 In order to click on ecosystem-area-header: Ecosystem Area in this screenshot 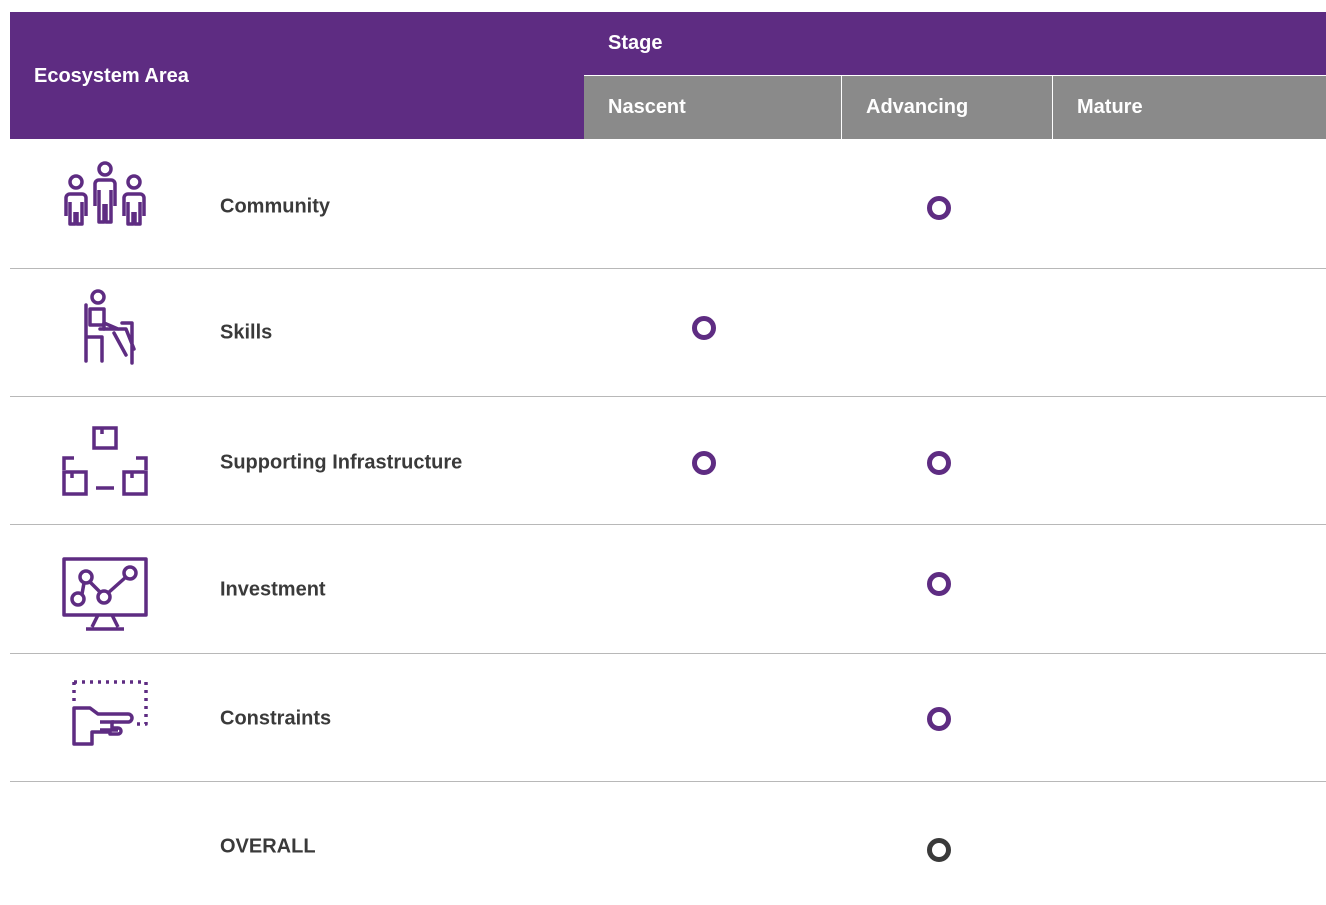, I will do `click(297, 75)`.